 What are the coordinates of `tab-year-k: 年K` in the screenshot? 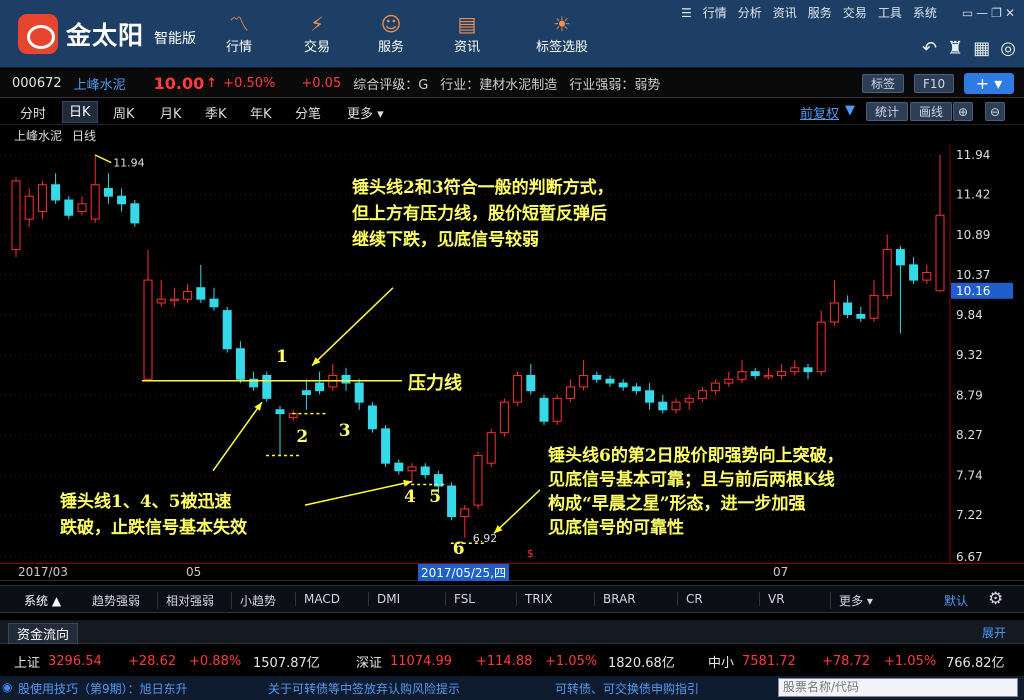 It's located at (261, 112).